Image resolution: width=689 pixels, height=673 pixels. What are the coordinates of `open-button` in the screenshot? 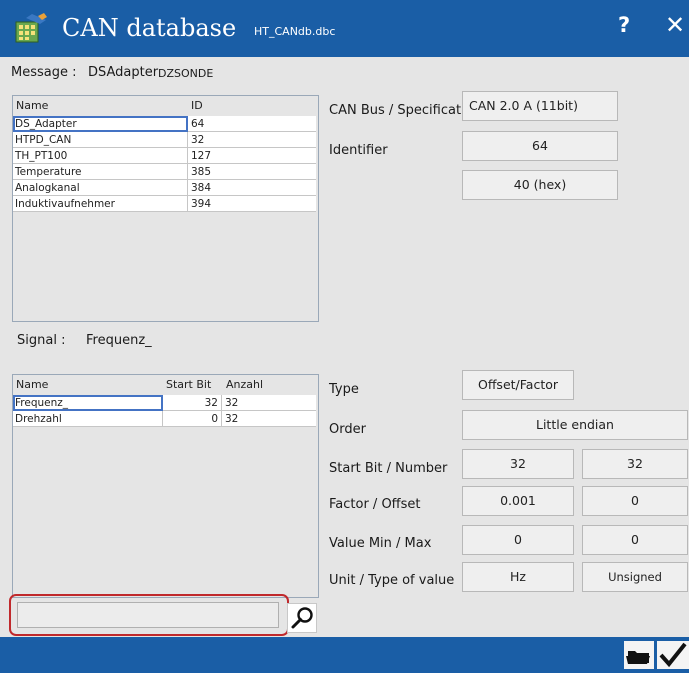 It's located at (639, 655).